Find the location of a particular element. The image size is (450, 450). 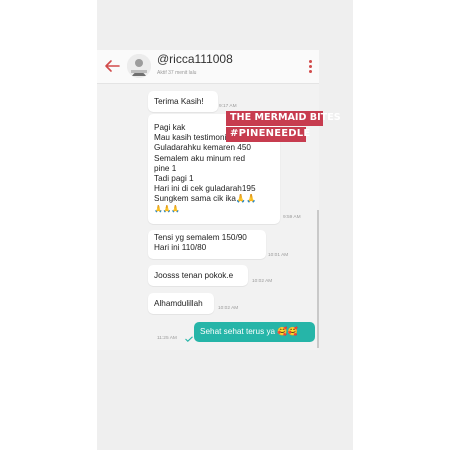

avatar-image is located at coordinates (139, 66).